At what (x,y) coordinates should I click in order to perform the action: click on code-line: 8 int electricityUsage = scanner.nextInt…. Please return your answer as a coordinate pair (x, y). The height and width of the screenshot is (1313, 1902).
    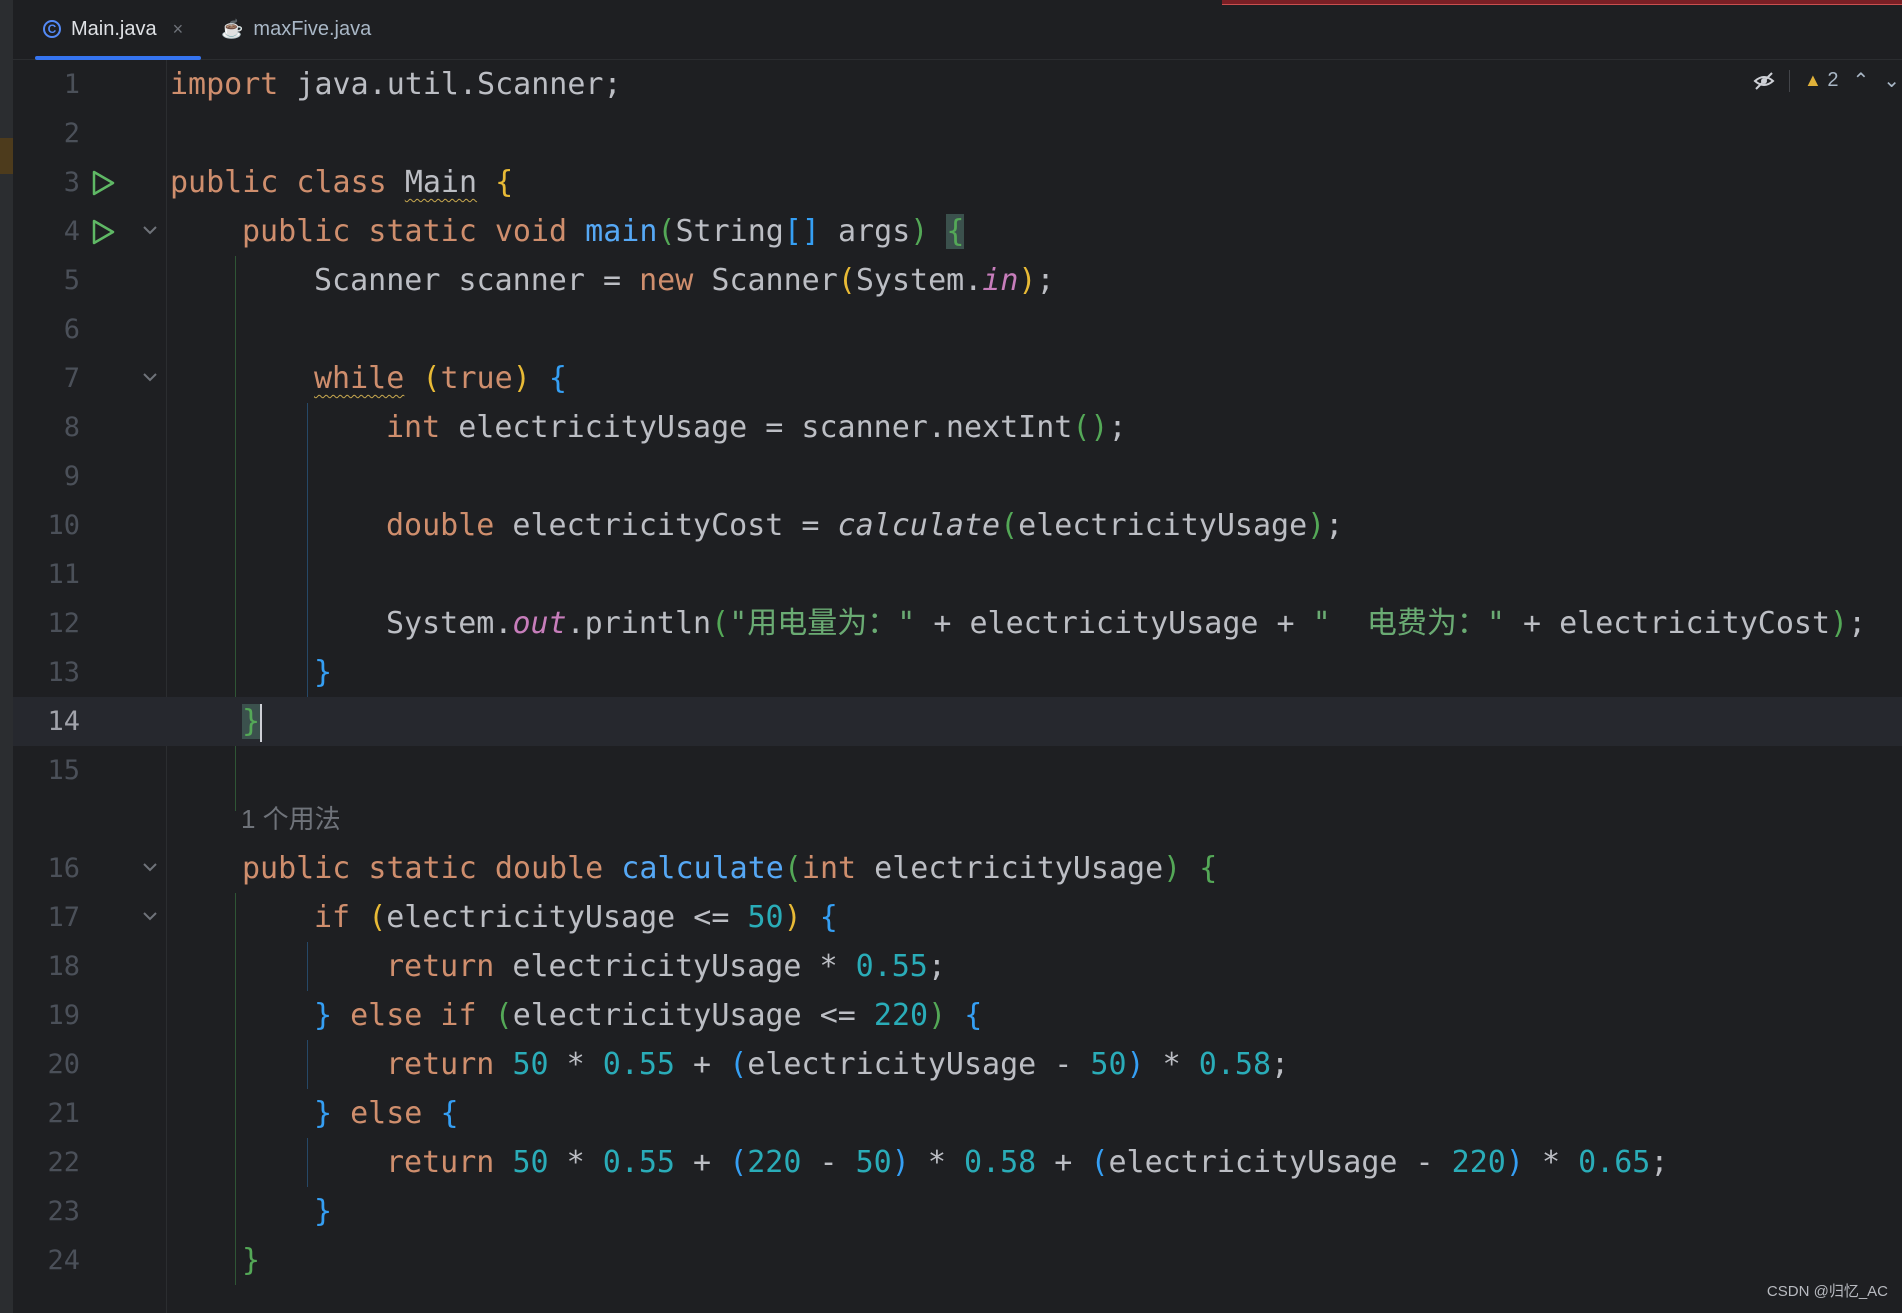
    Looking at the image, I should click on (957, 427).